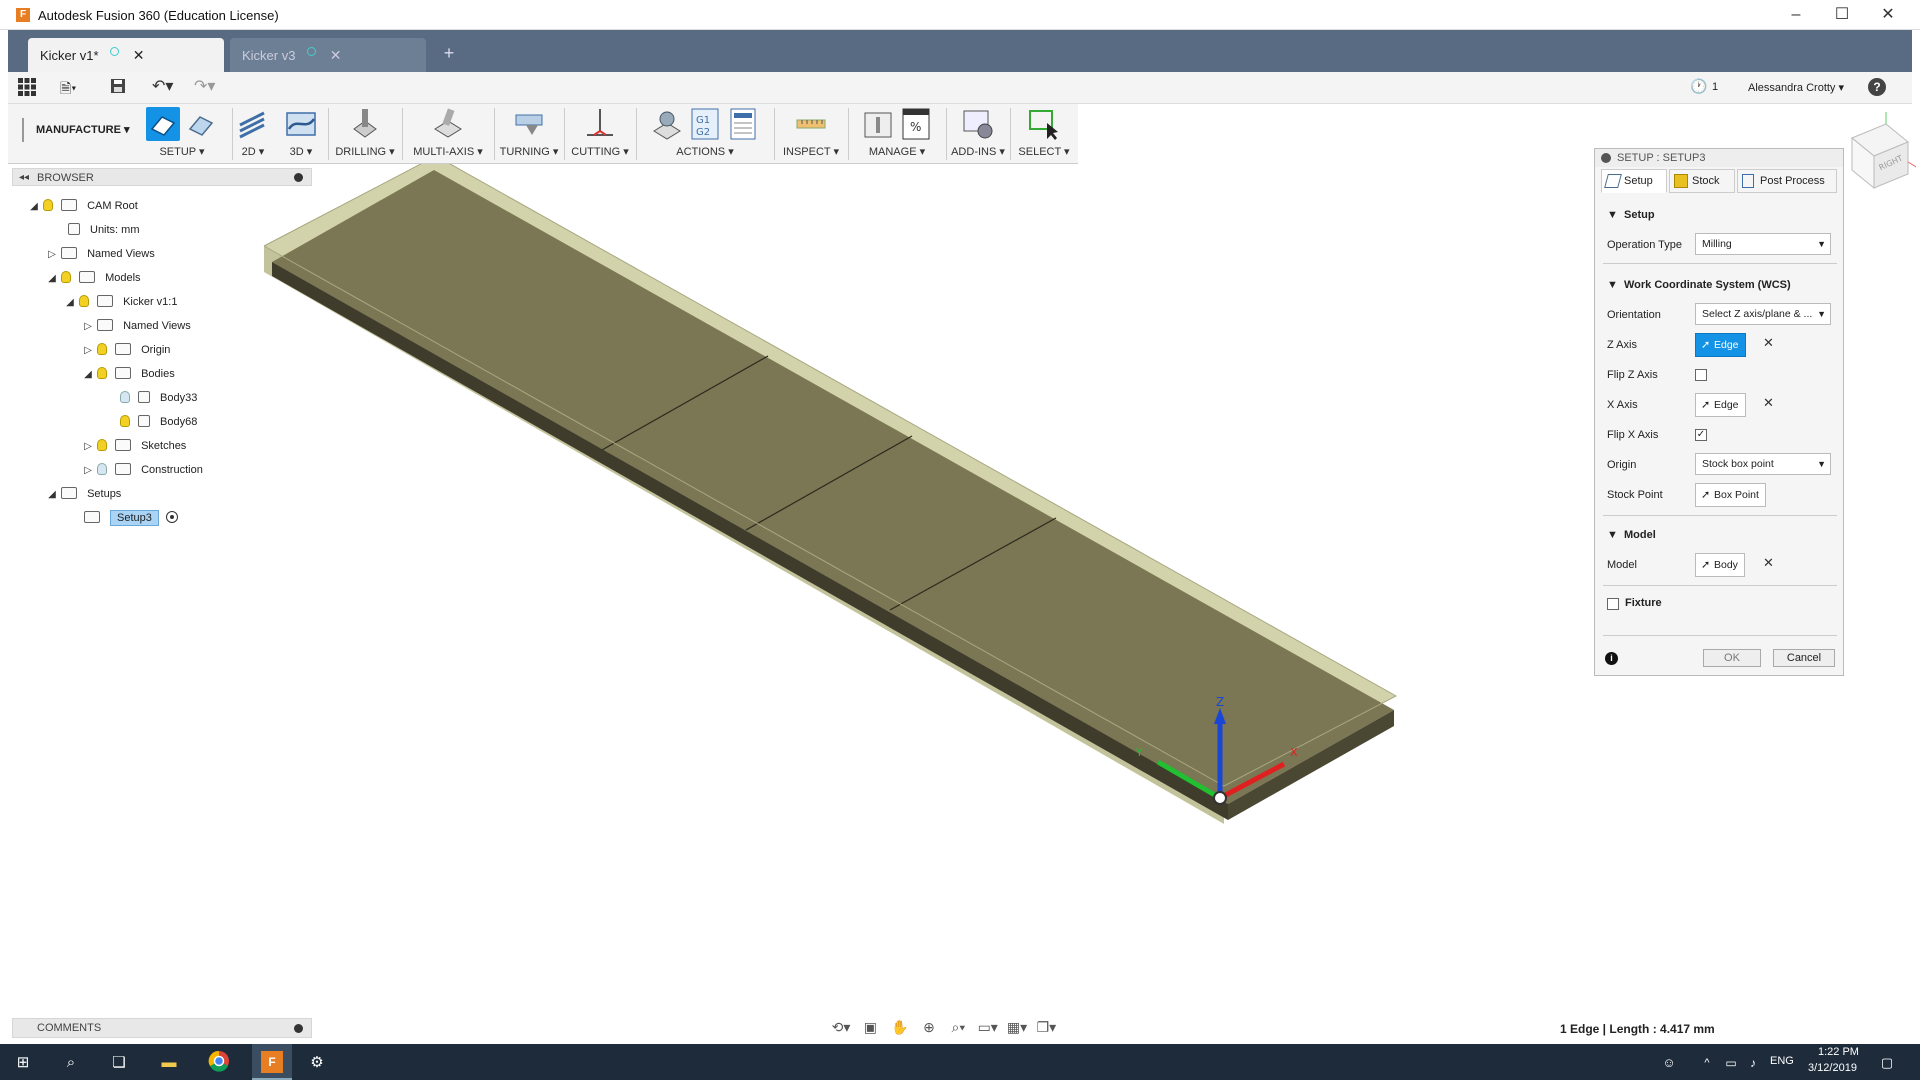 This screenshot has height=1081, width=1920. I want to click on tree-setup3: Setup3, so click(131, 518).